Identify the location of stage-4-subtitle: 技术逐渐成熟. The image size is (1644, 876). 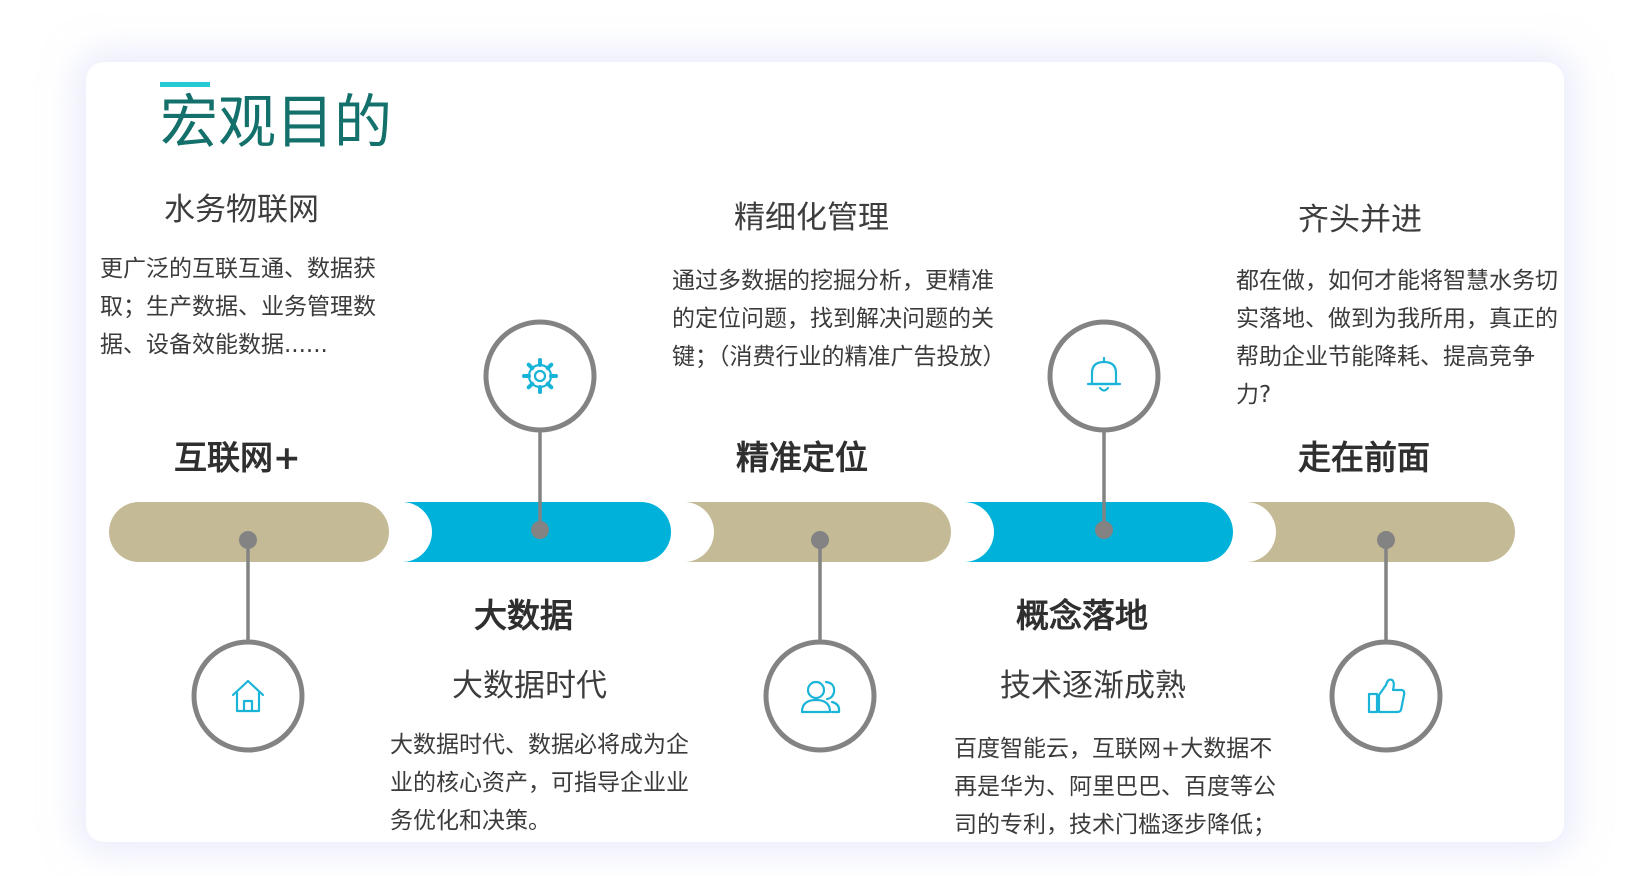
(1093, 686).